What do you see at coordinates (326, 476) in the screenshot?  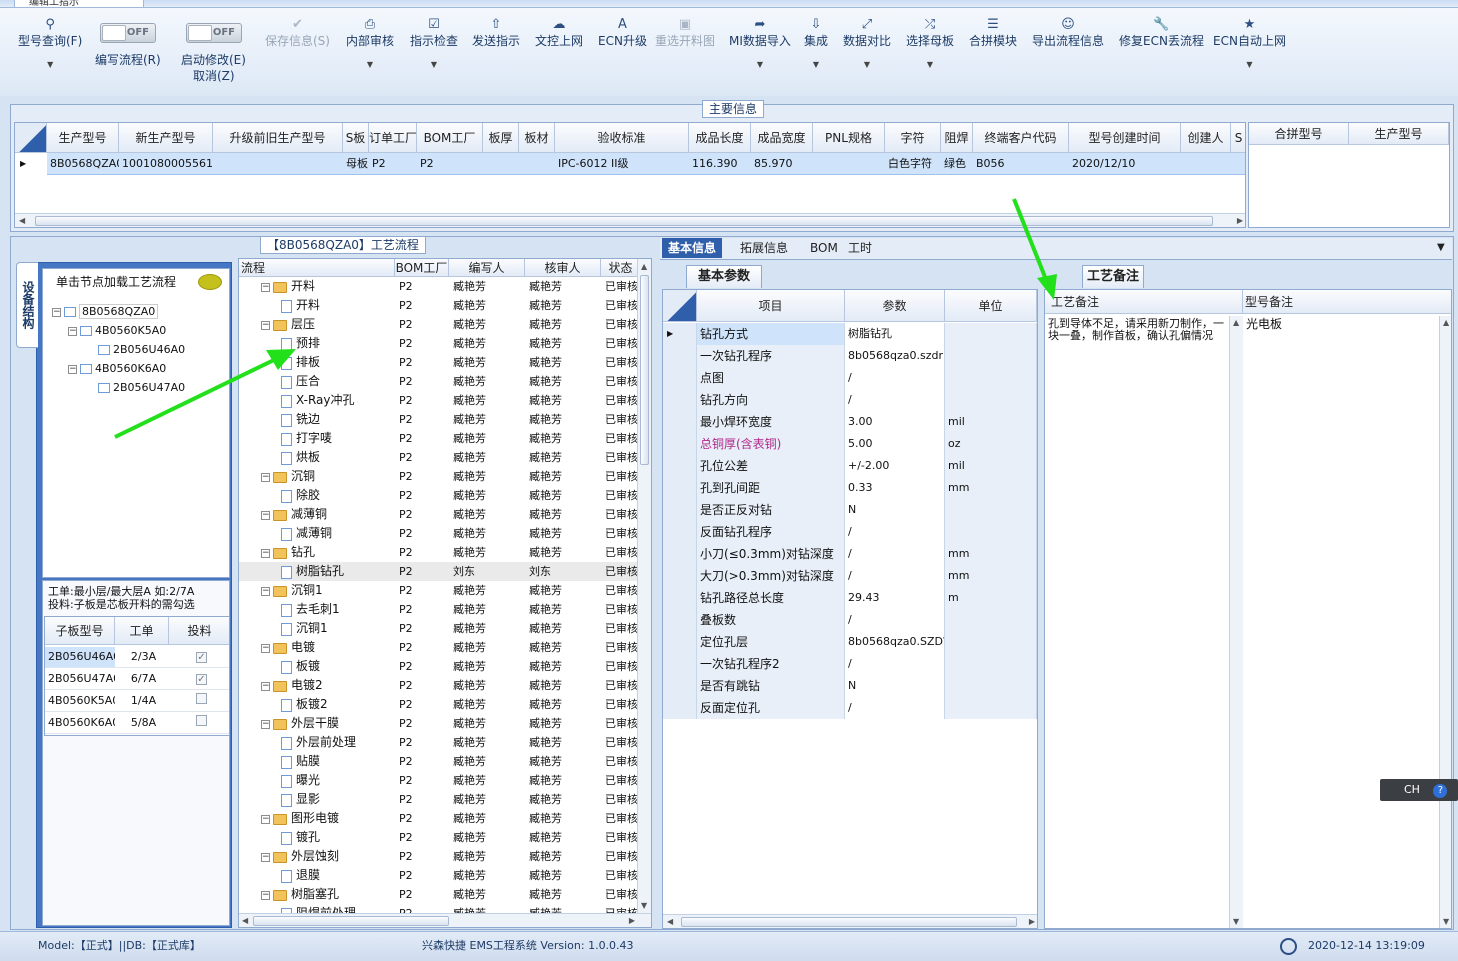 I see `flow-step-folder: − 沉铜` at bounding box center [326, 476].